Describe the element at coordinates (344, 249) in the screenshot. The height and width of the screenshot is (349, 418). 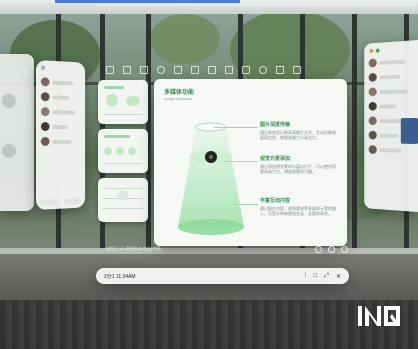
I see `fit-icon` at that location.